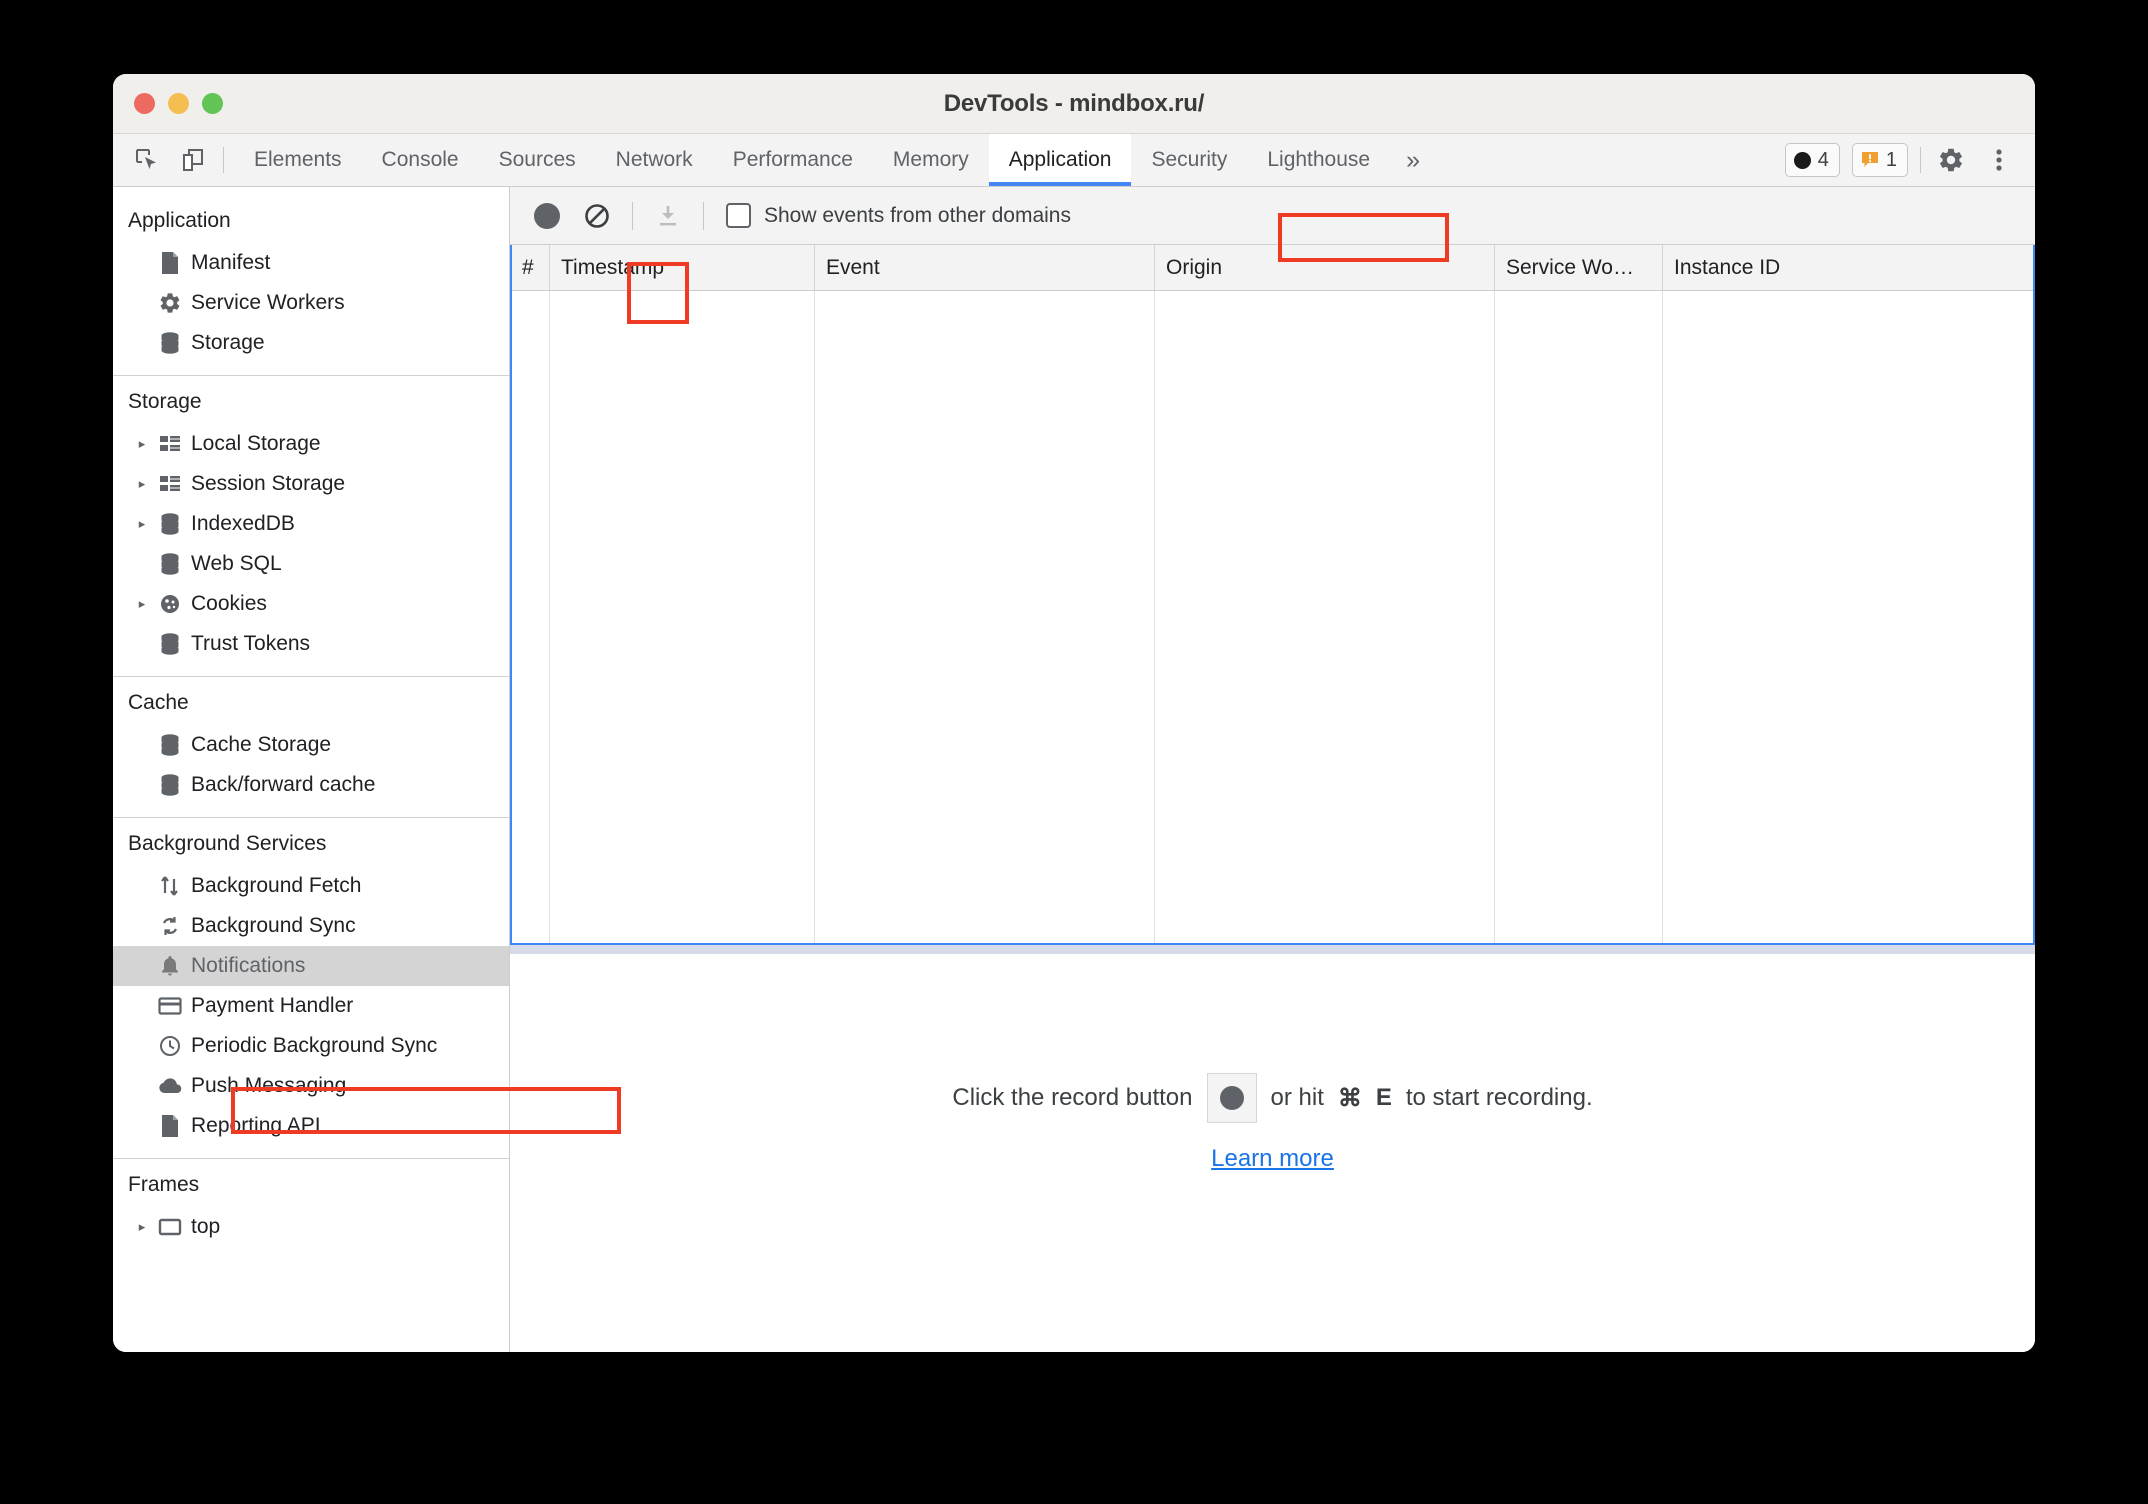 The image size is (2148, 1504). I want to click on empty-state-record-button, so click(1231, 1098).